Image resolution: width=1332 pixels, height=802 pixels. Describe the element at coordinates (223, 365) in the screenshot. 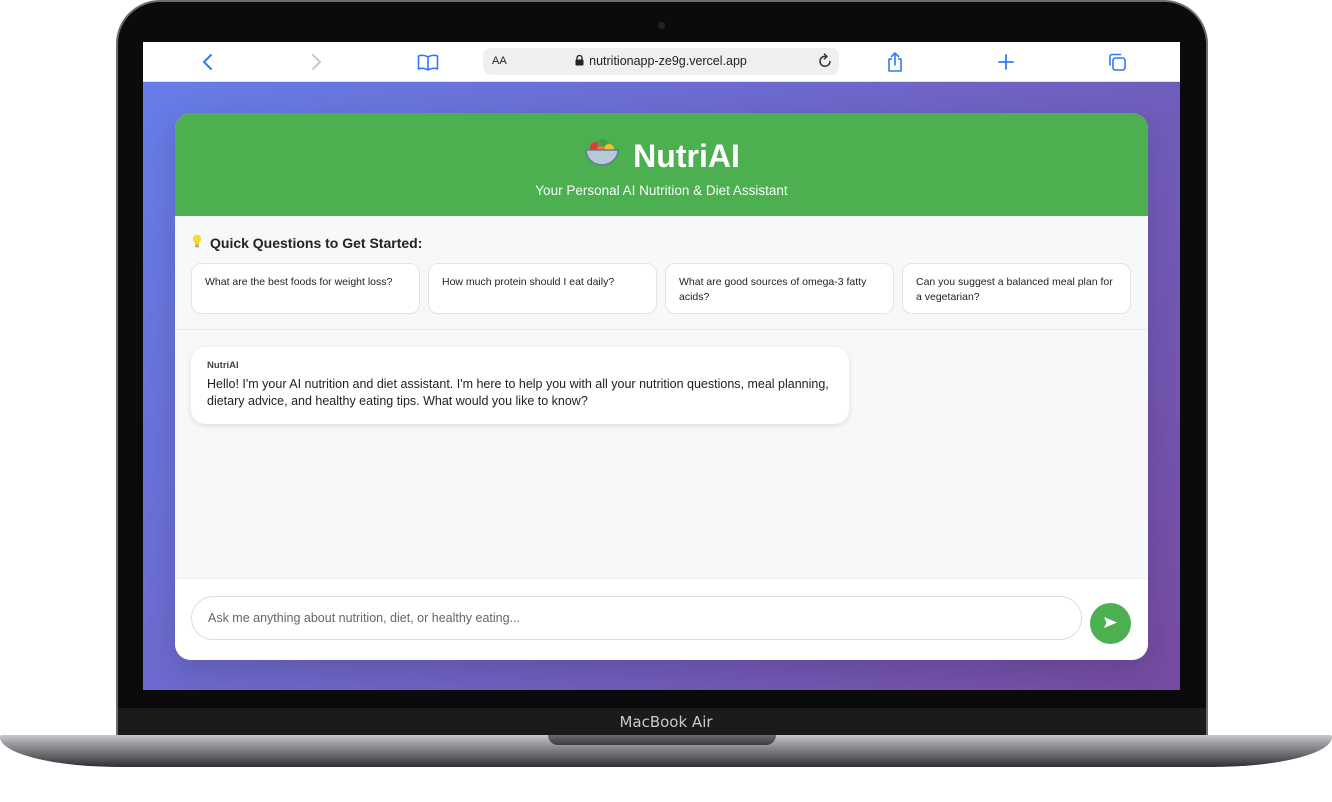

I see `message-sender: NutriAI` at that location.